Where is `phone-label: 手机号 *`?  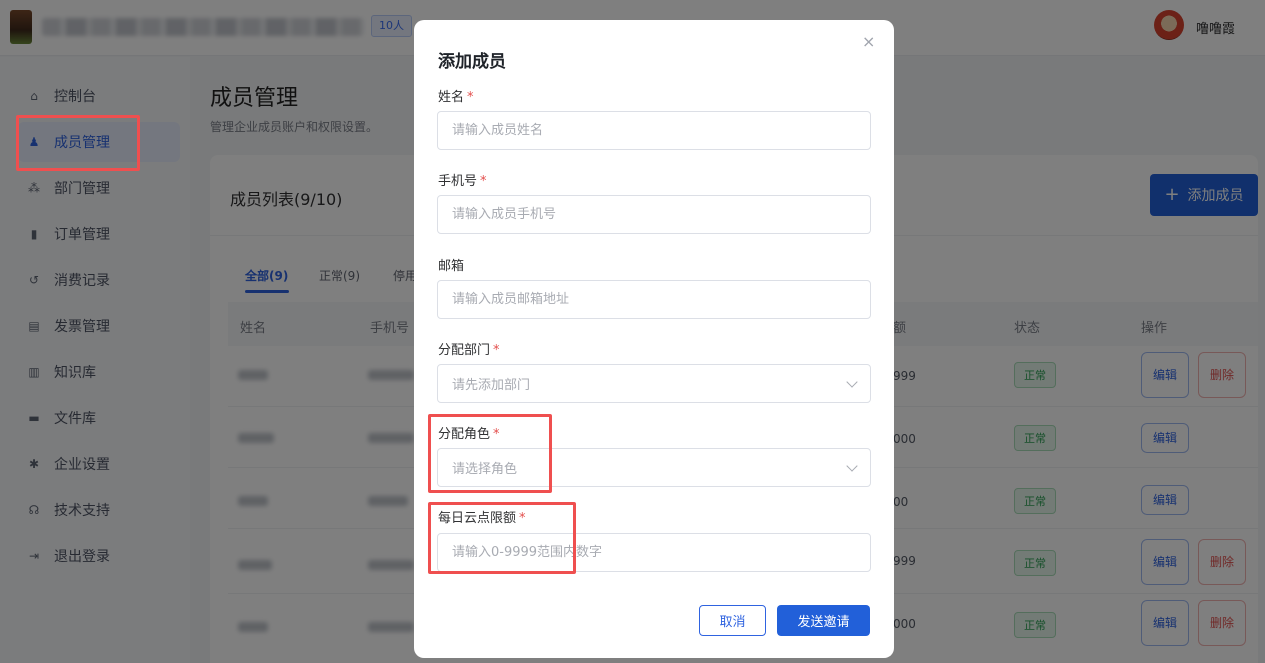 phone-label: 手机号 * is located at coordinates (462, 179).